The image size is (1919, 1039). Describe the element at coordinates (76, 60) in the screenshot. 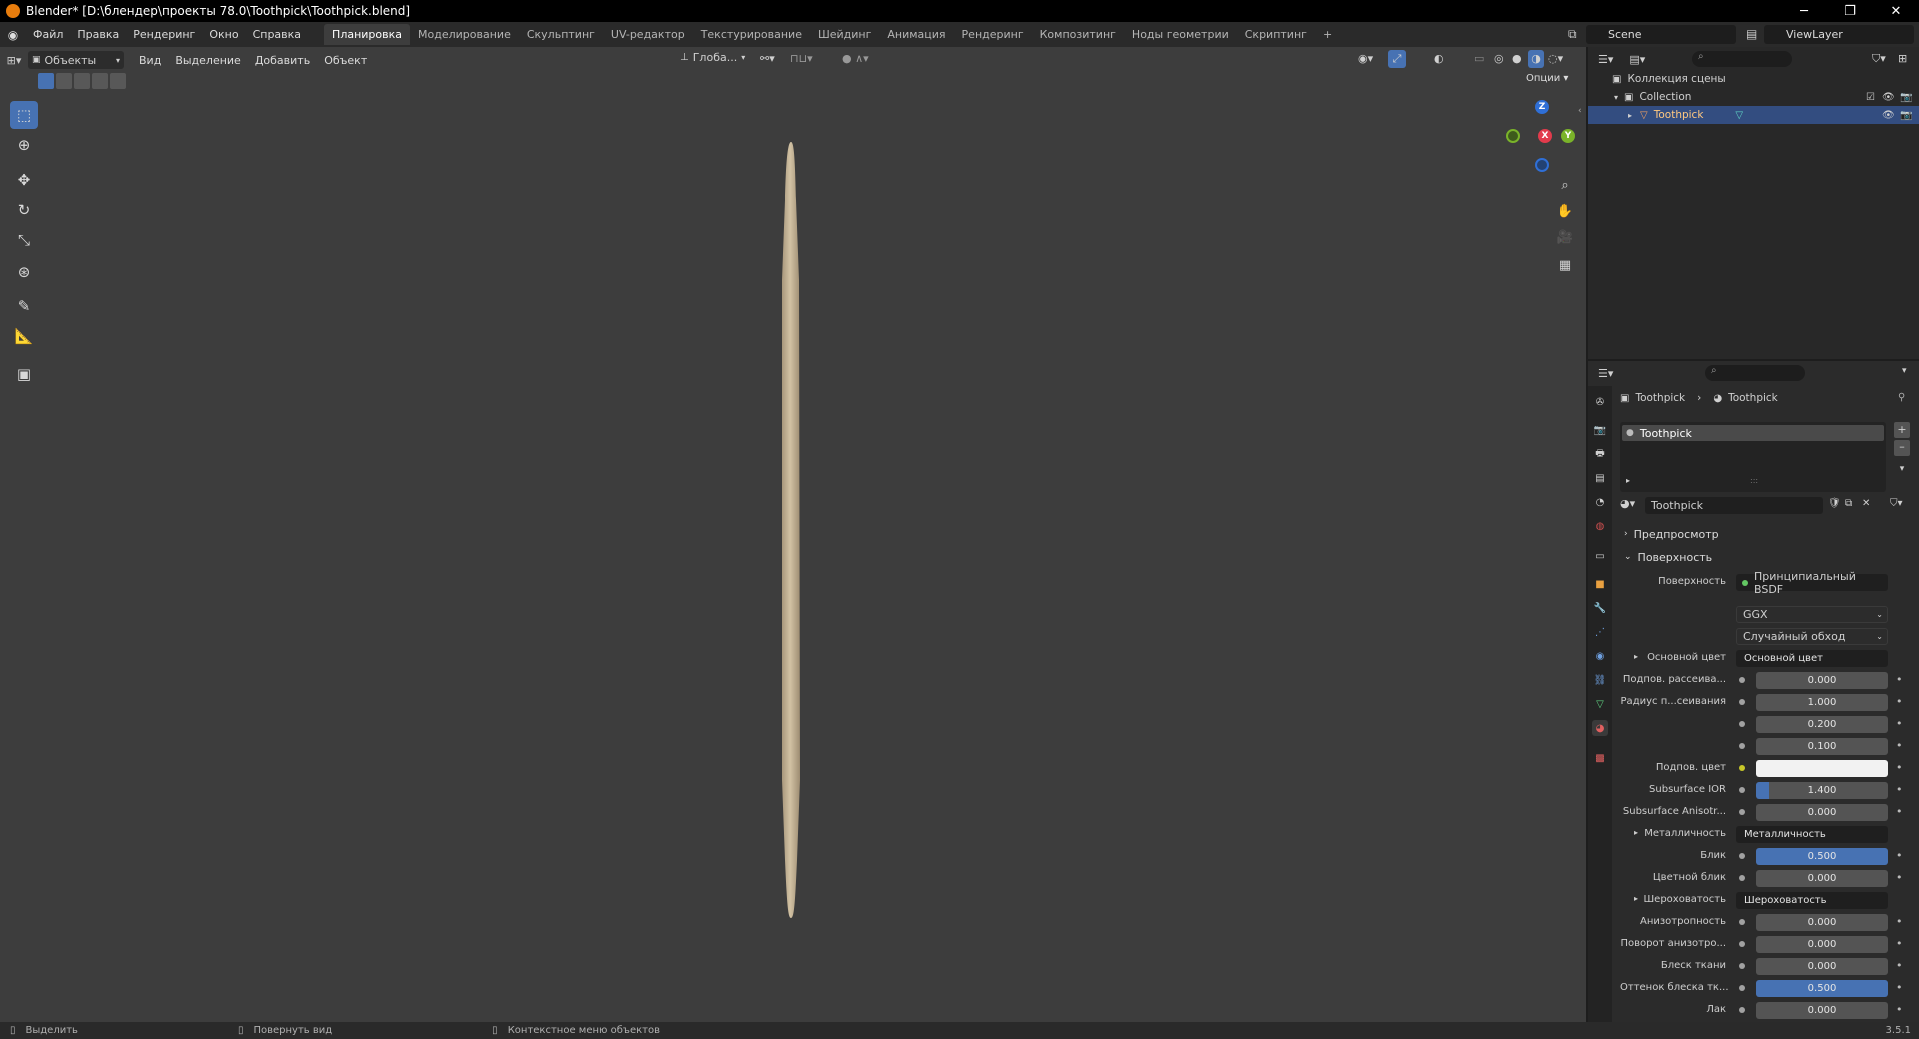

I see `mode-selector: ▣ Объекты ▾` at that location.